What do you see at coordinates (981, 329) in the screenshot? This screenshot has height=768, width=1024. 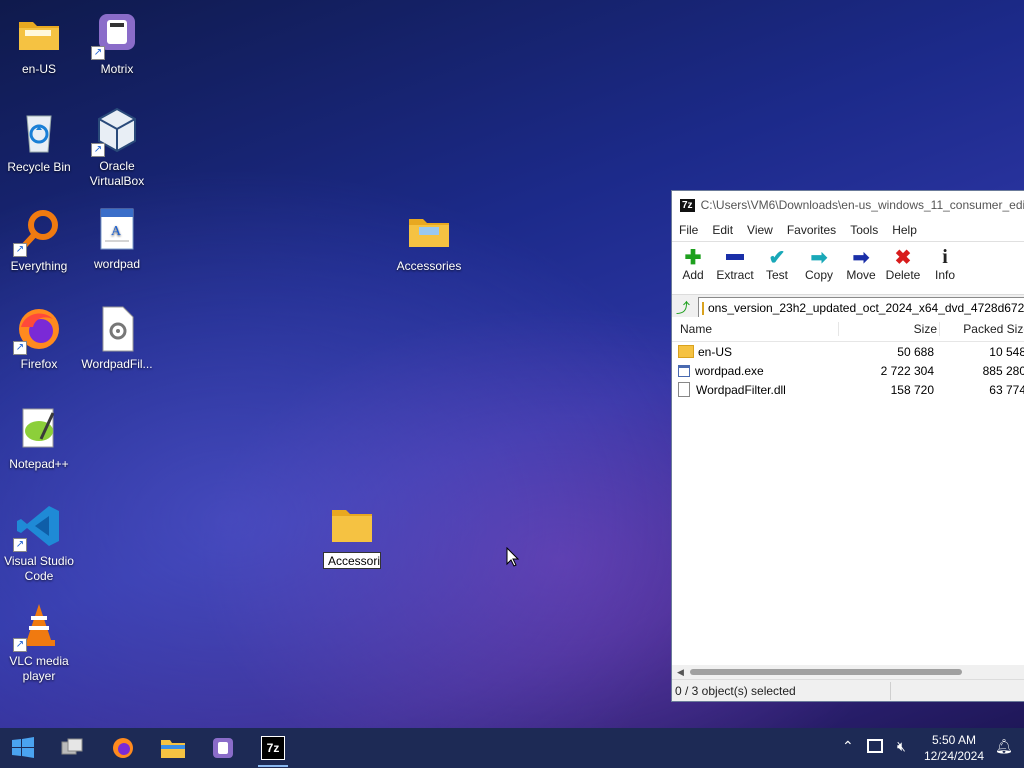 I see `column-packed-size-header: Packed Size` at bounding box center [981, 329].